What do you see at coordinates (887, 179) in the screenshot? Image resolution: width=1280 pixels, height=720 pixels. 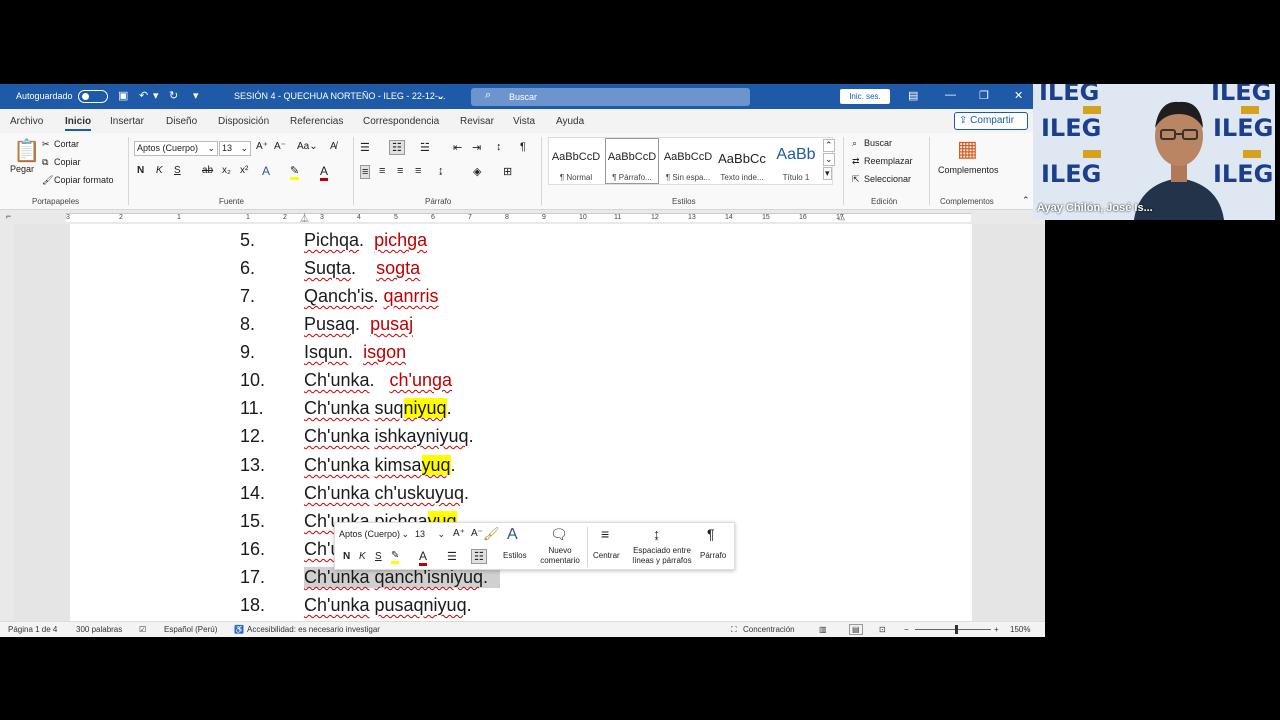 I see `select-button: Seleccionar` at bounding box center [887, 179].